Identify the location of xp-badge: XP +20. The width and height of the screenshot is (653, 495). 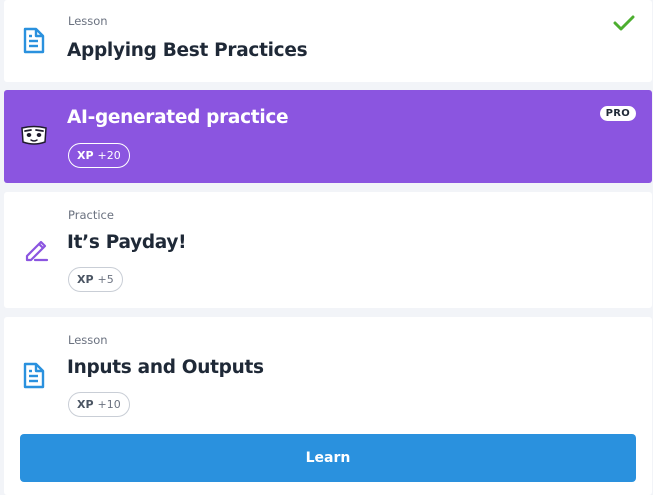
(99, 155).